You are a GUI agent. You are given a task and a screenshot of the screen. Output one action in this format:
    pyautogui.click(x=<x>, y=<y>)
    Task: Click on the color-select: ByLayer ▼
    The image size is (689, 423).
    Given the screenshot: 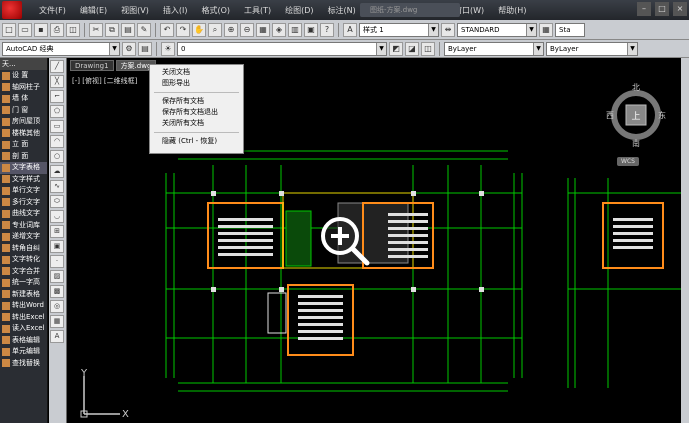 What is the action you would take?
    pyautogui.click(x=494, y=48)
    